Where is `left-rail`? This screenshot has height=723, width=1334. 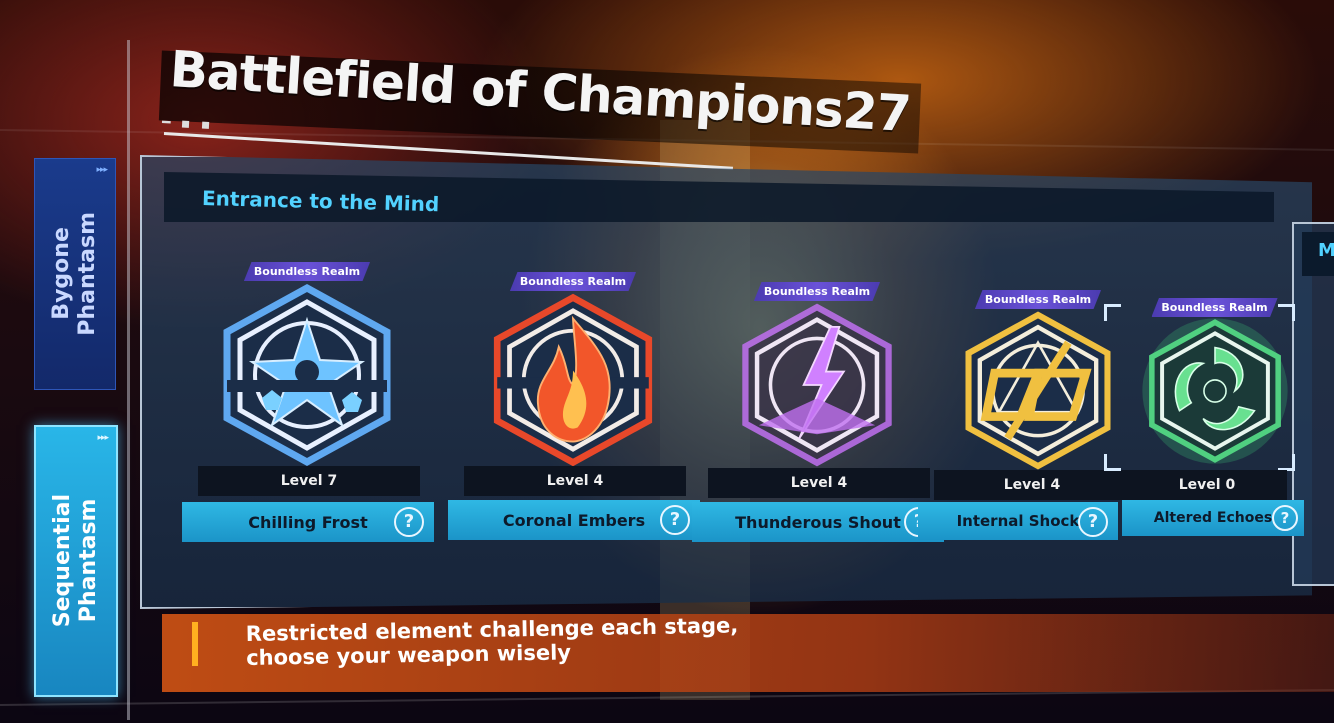 left-rail is located at coordinates (128, 380).